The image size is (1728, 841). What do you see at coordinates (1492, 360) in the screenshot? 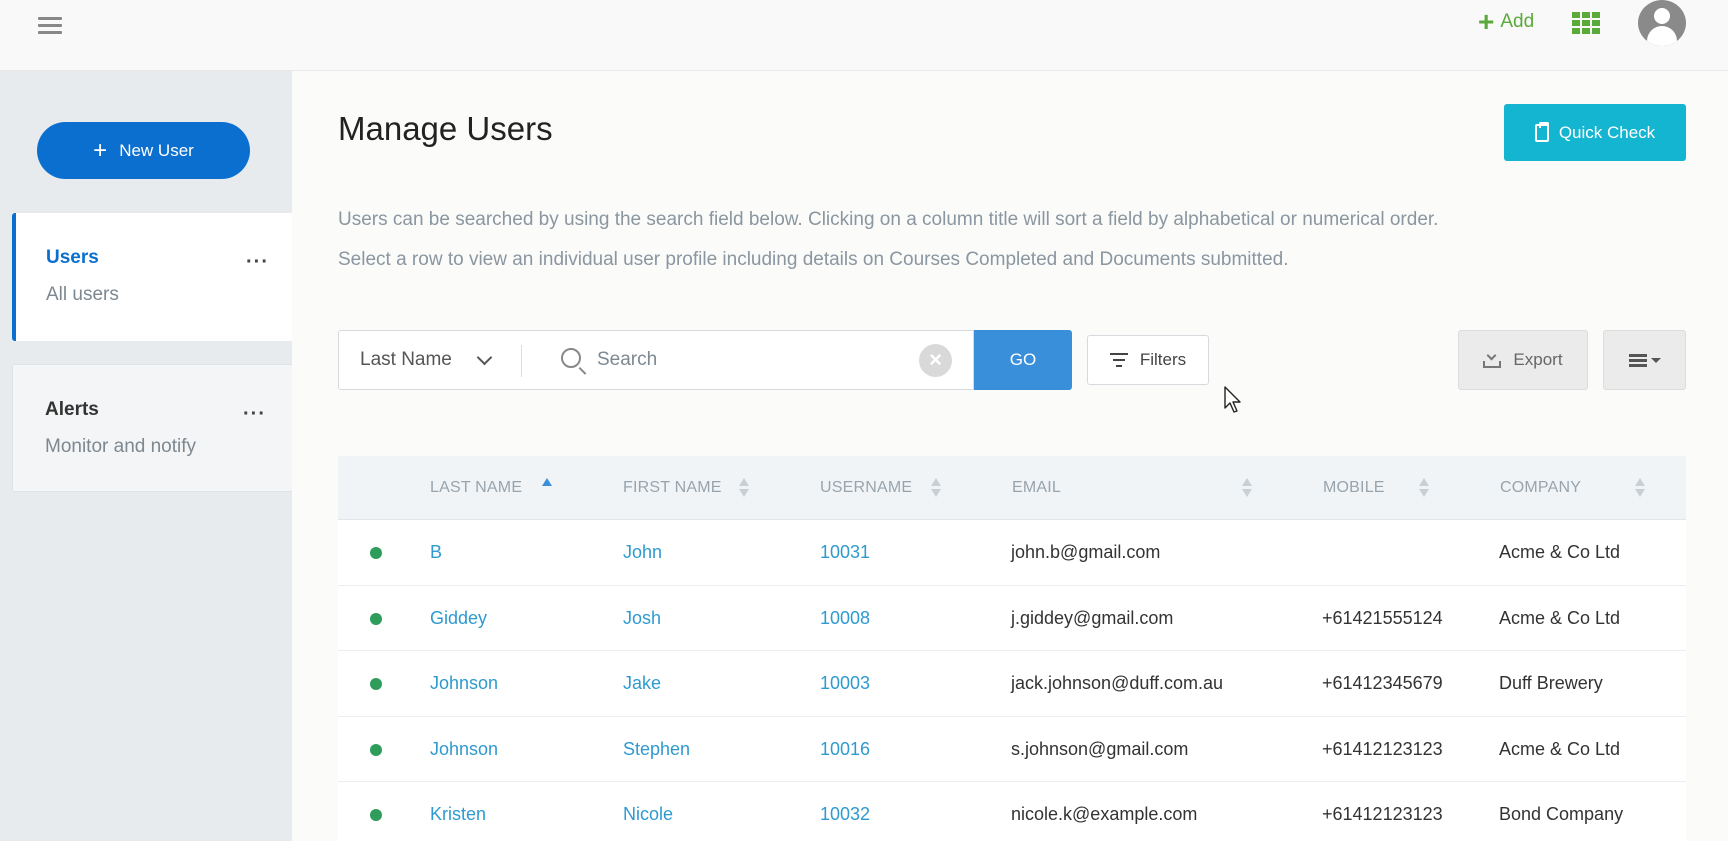
I see `download-icon` at bounding box center [1492, 360].